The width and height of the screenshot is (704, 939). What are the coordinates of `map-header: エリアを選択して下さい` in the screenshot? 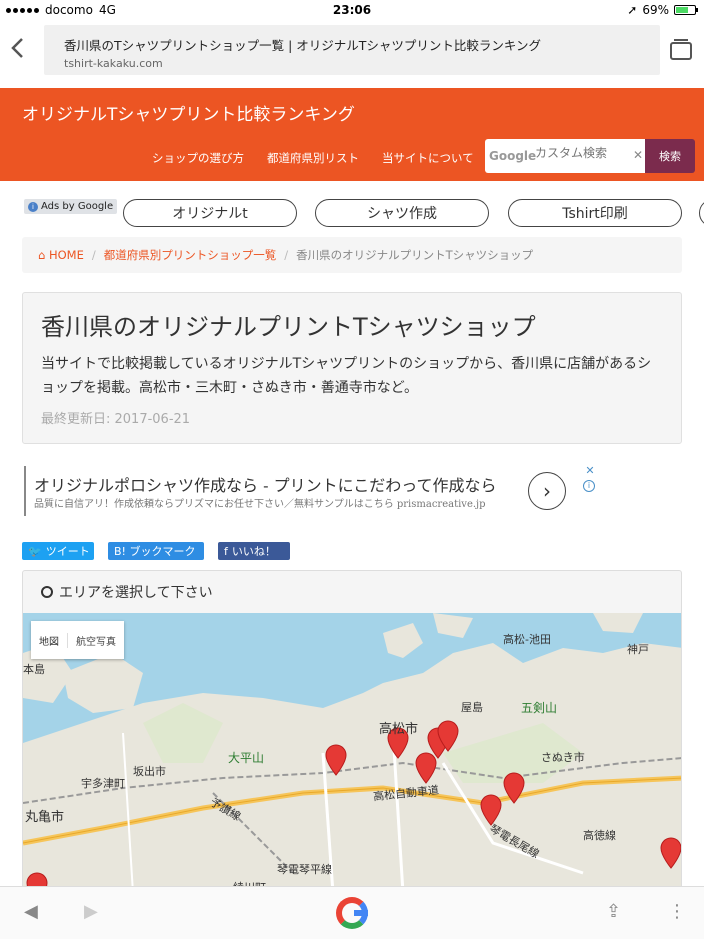 It's located at (352, 592).